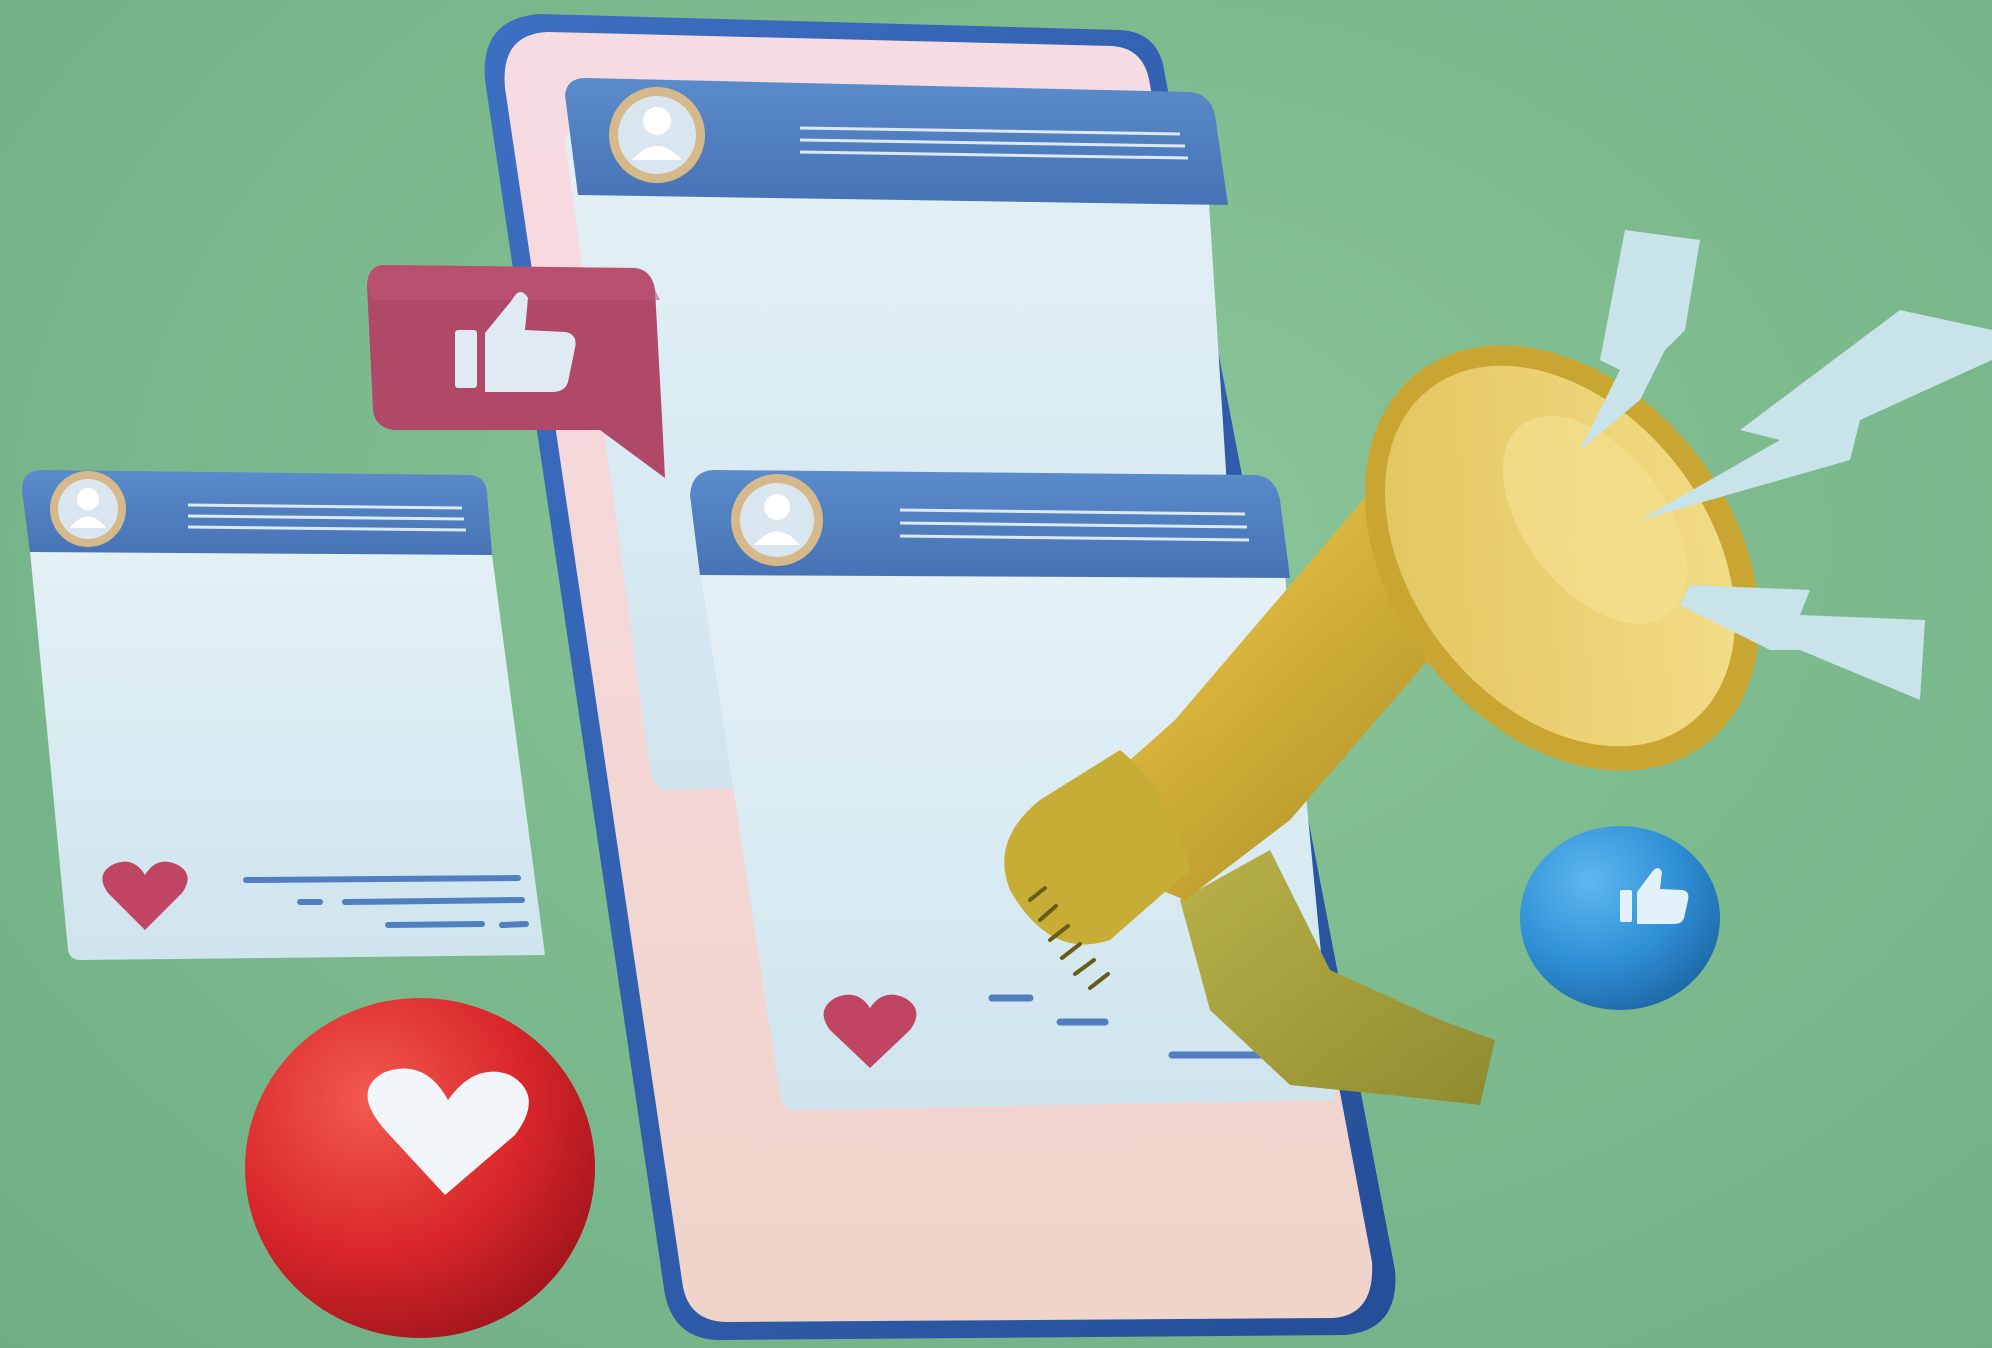  What do you see at coordinates (283, 715) in the screenshot?
I see `post-card-left` at bounding box center [283, 715].